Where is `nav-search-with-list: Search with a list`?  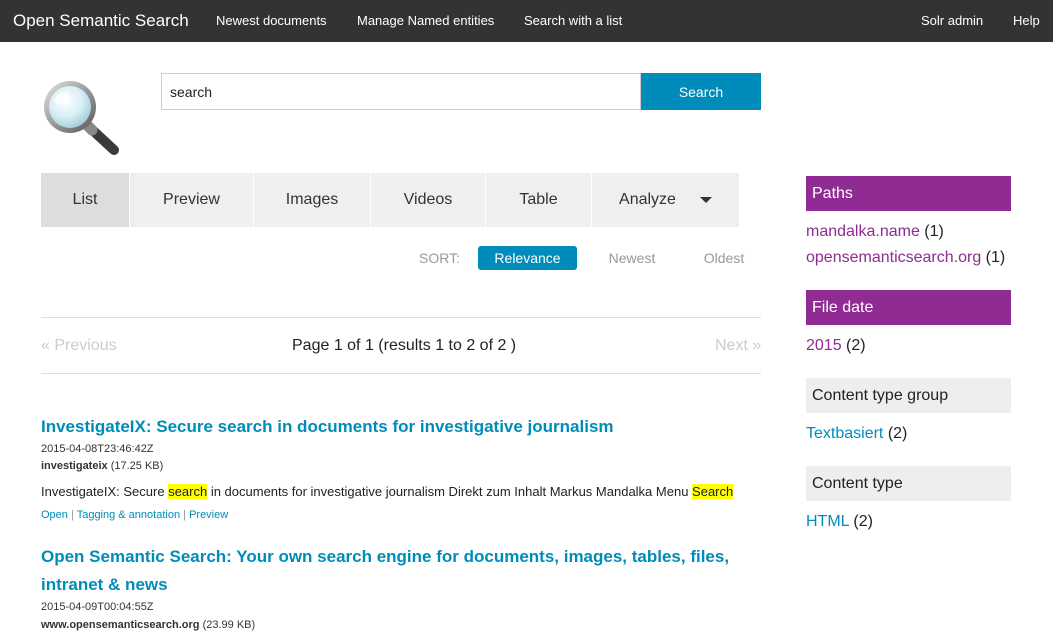 nav-search-with-list: Search with a list is located at coordinates (573, 20).